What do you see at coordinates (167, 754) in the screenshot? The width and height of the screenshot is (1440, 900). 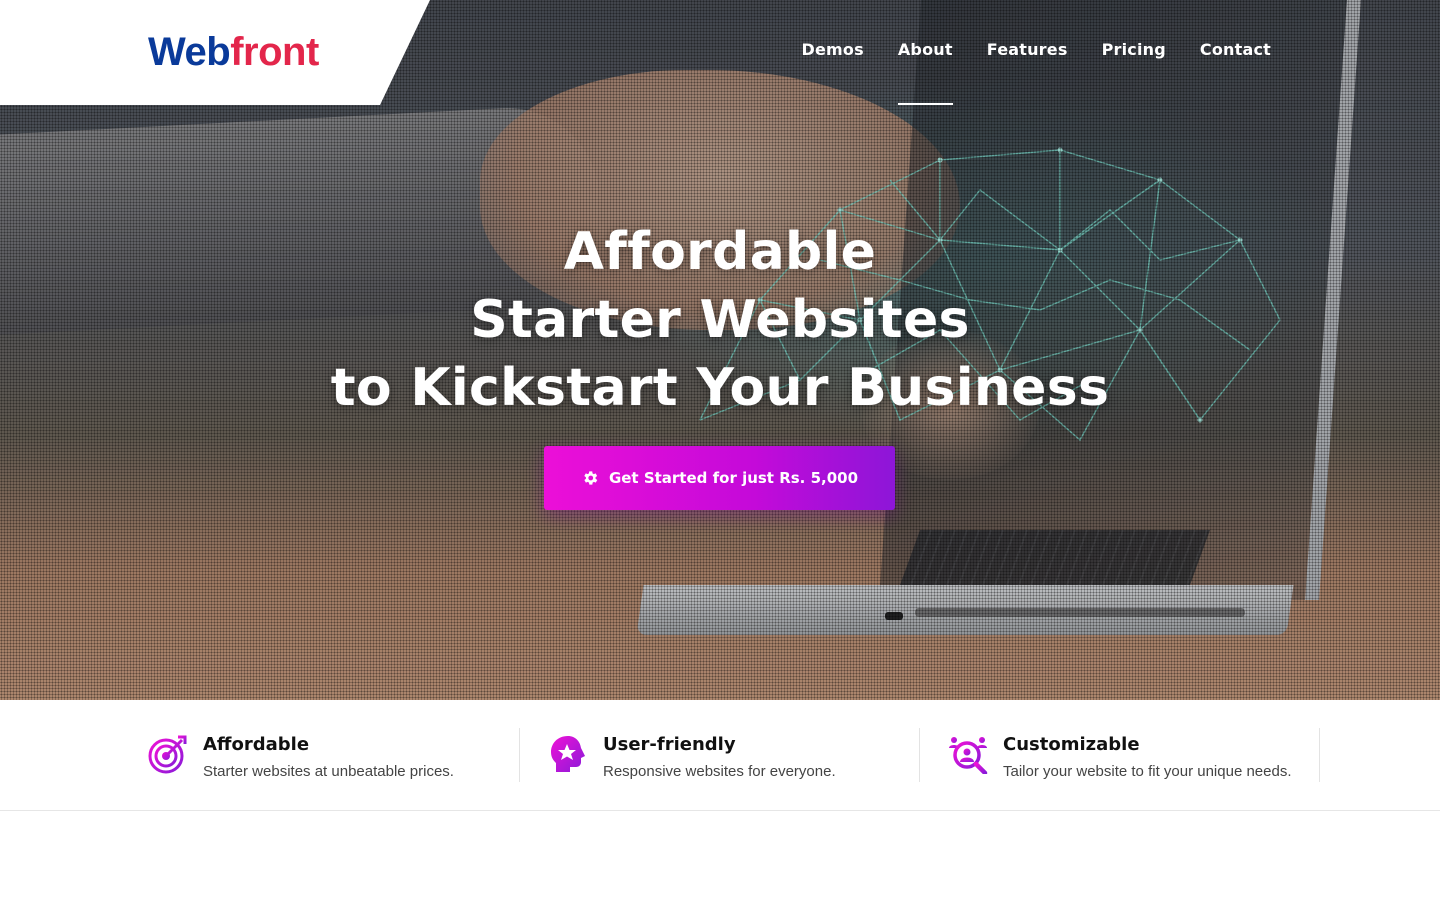 I see `target-icon` at bounding box center [167, 754].